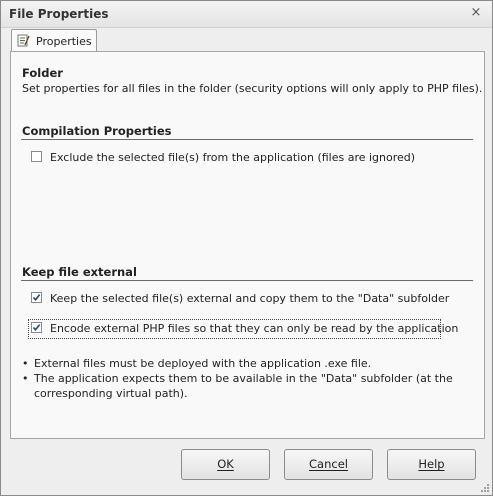 Image resolution: width=493 pixels, height=496 pixels. I want to click on title-bar: File Properties ×, so click(246, 14).